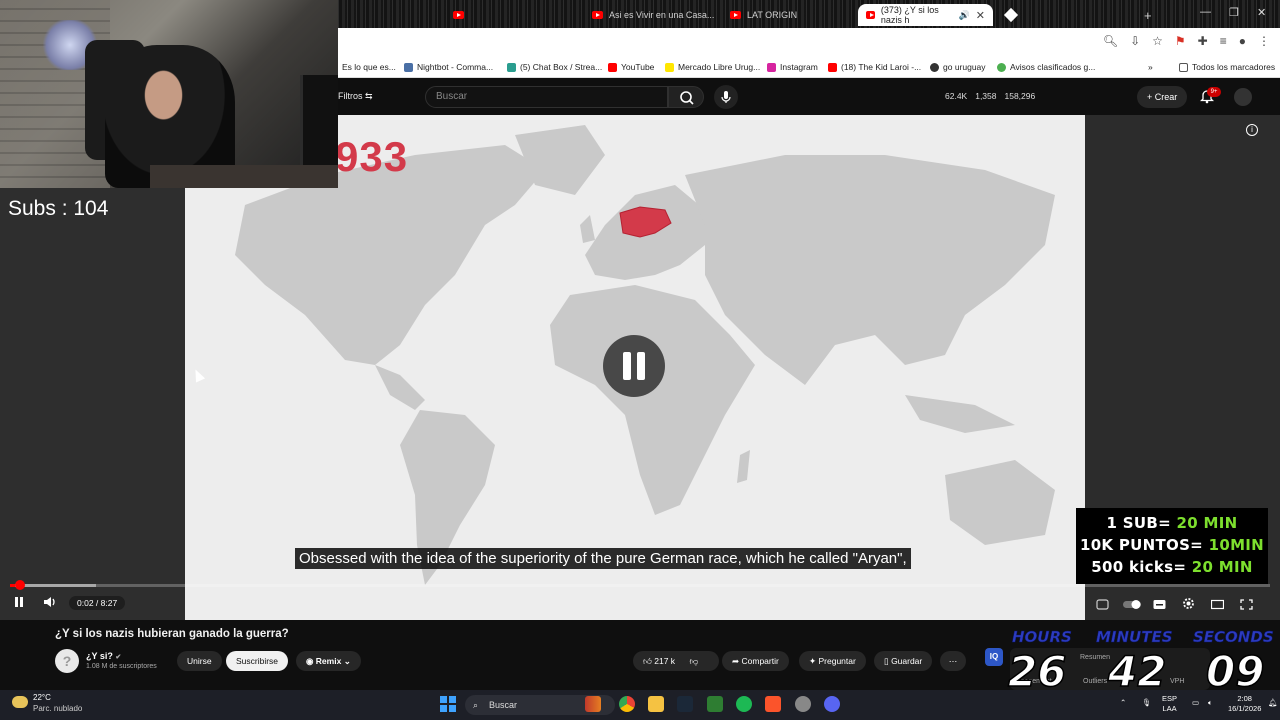  I want to click on create-button: + Crear, so click(1162, 97).